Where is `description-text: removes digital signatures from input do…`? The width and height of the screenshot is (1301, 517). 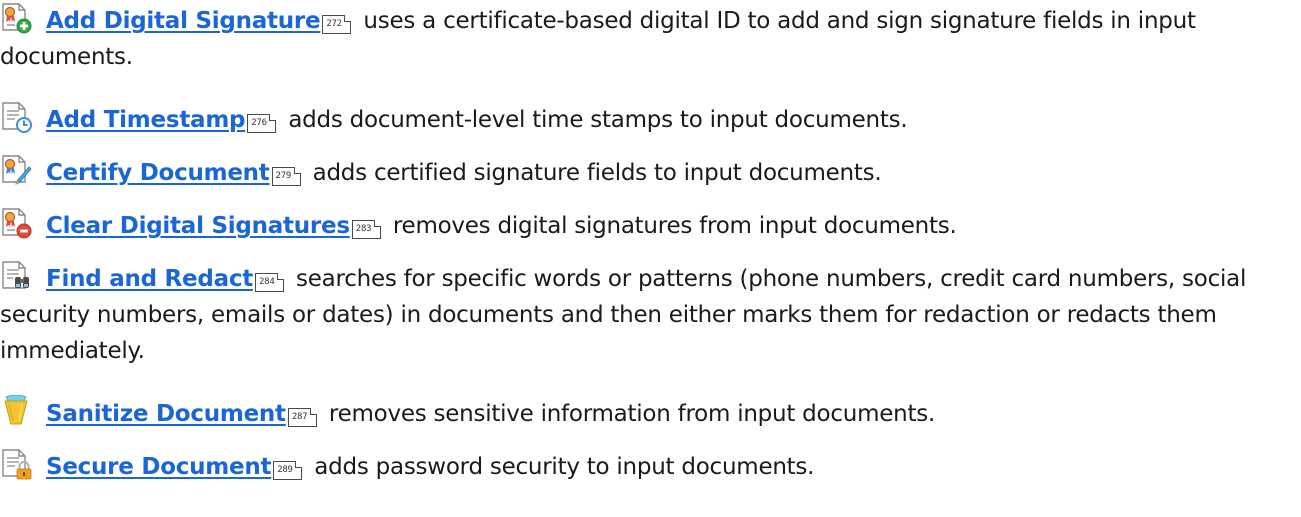
description-text: removes digital signatures from input do… is located at coordinates (674, 226).